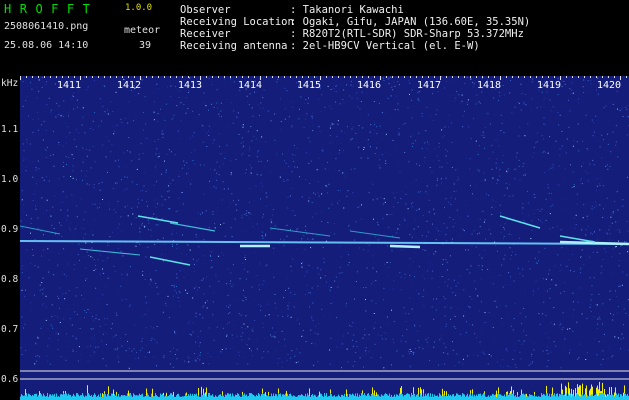 The image size is (629, 400). Describe the element at coordinates (407, 34) in the screenshot. I see `receiver-value: : R820T2(RTL-SDR) SDR-Sharp 53.372MHz` at that location.